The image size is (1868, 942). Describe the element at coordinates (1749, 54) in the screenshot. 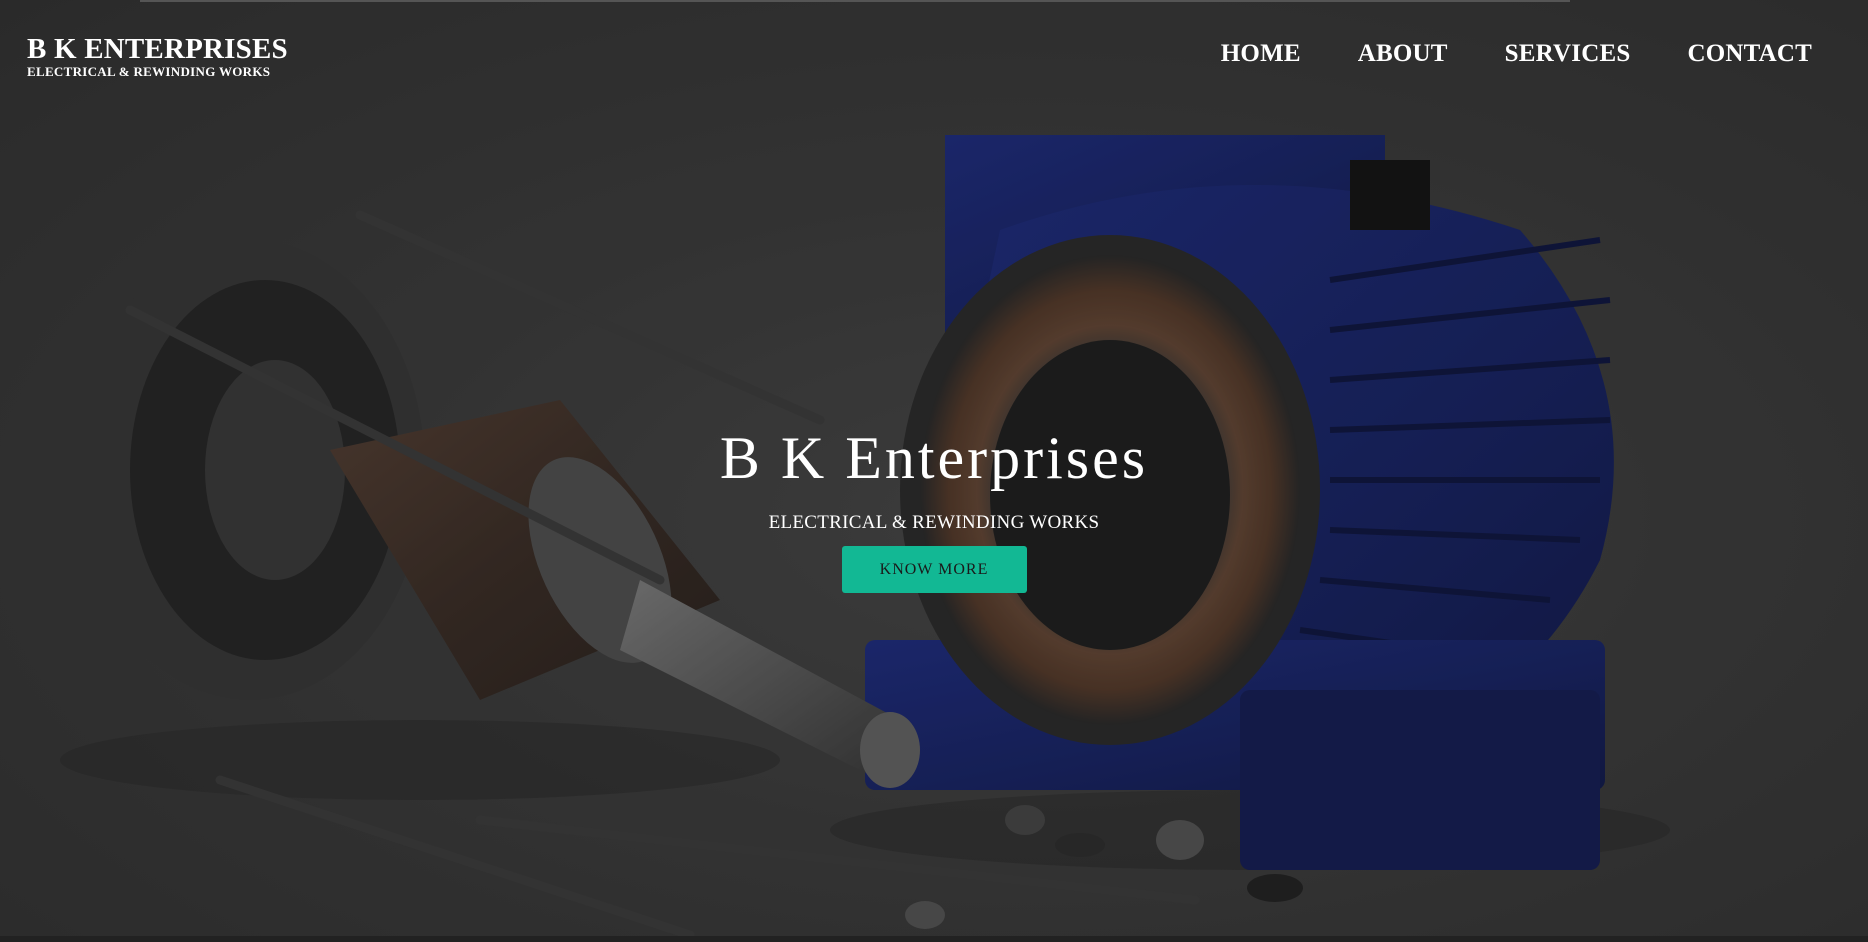

I see `nav-item-contact: CONTACT` at that location.